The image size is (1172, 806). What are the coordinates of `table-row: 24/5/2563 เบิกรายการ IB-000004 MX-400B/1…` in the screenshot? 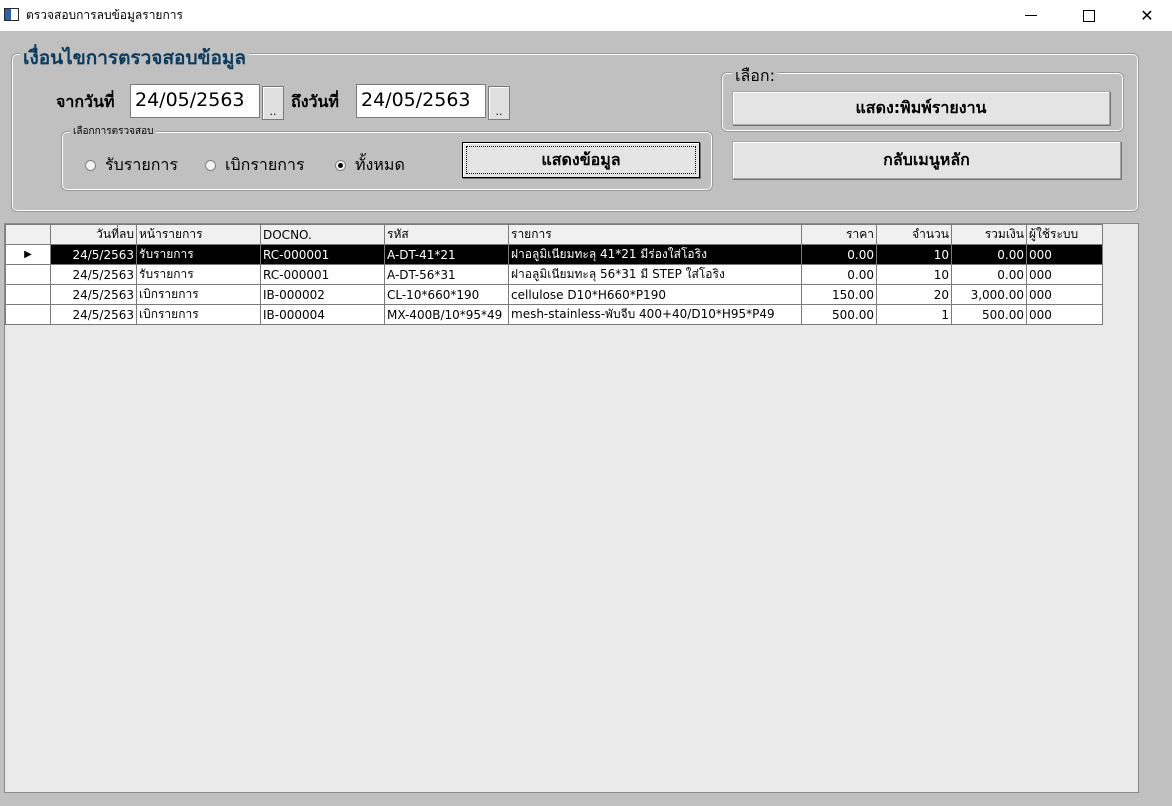 It's located at (554, 314).